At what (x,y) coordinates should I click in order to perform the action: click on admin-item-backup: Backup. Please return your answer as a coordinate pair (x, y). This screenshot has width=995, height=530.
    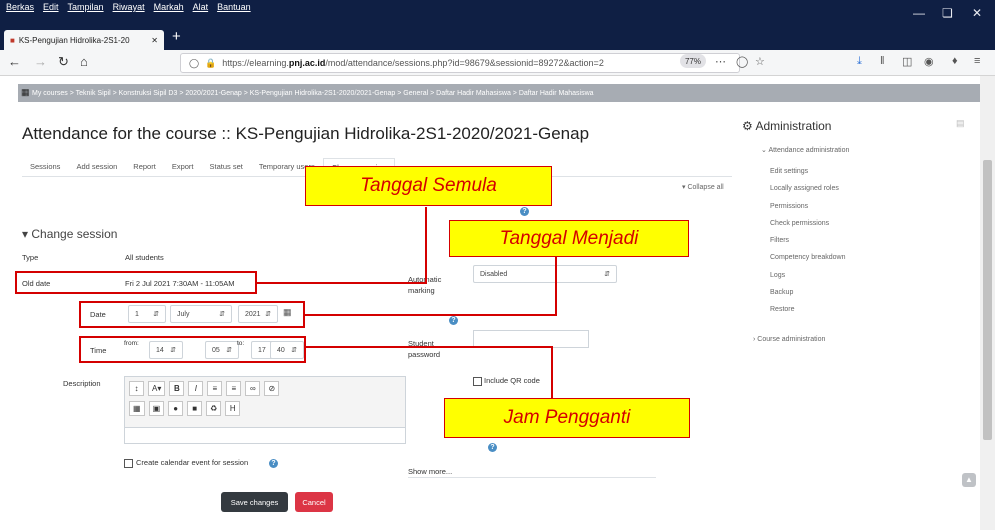
    Looking at the image, I should click on (808, 292).